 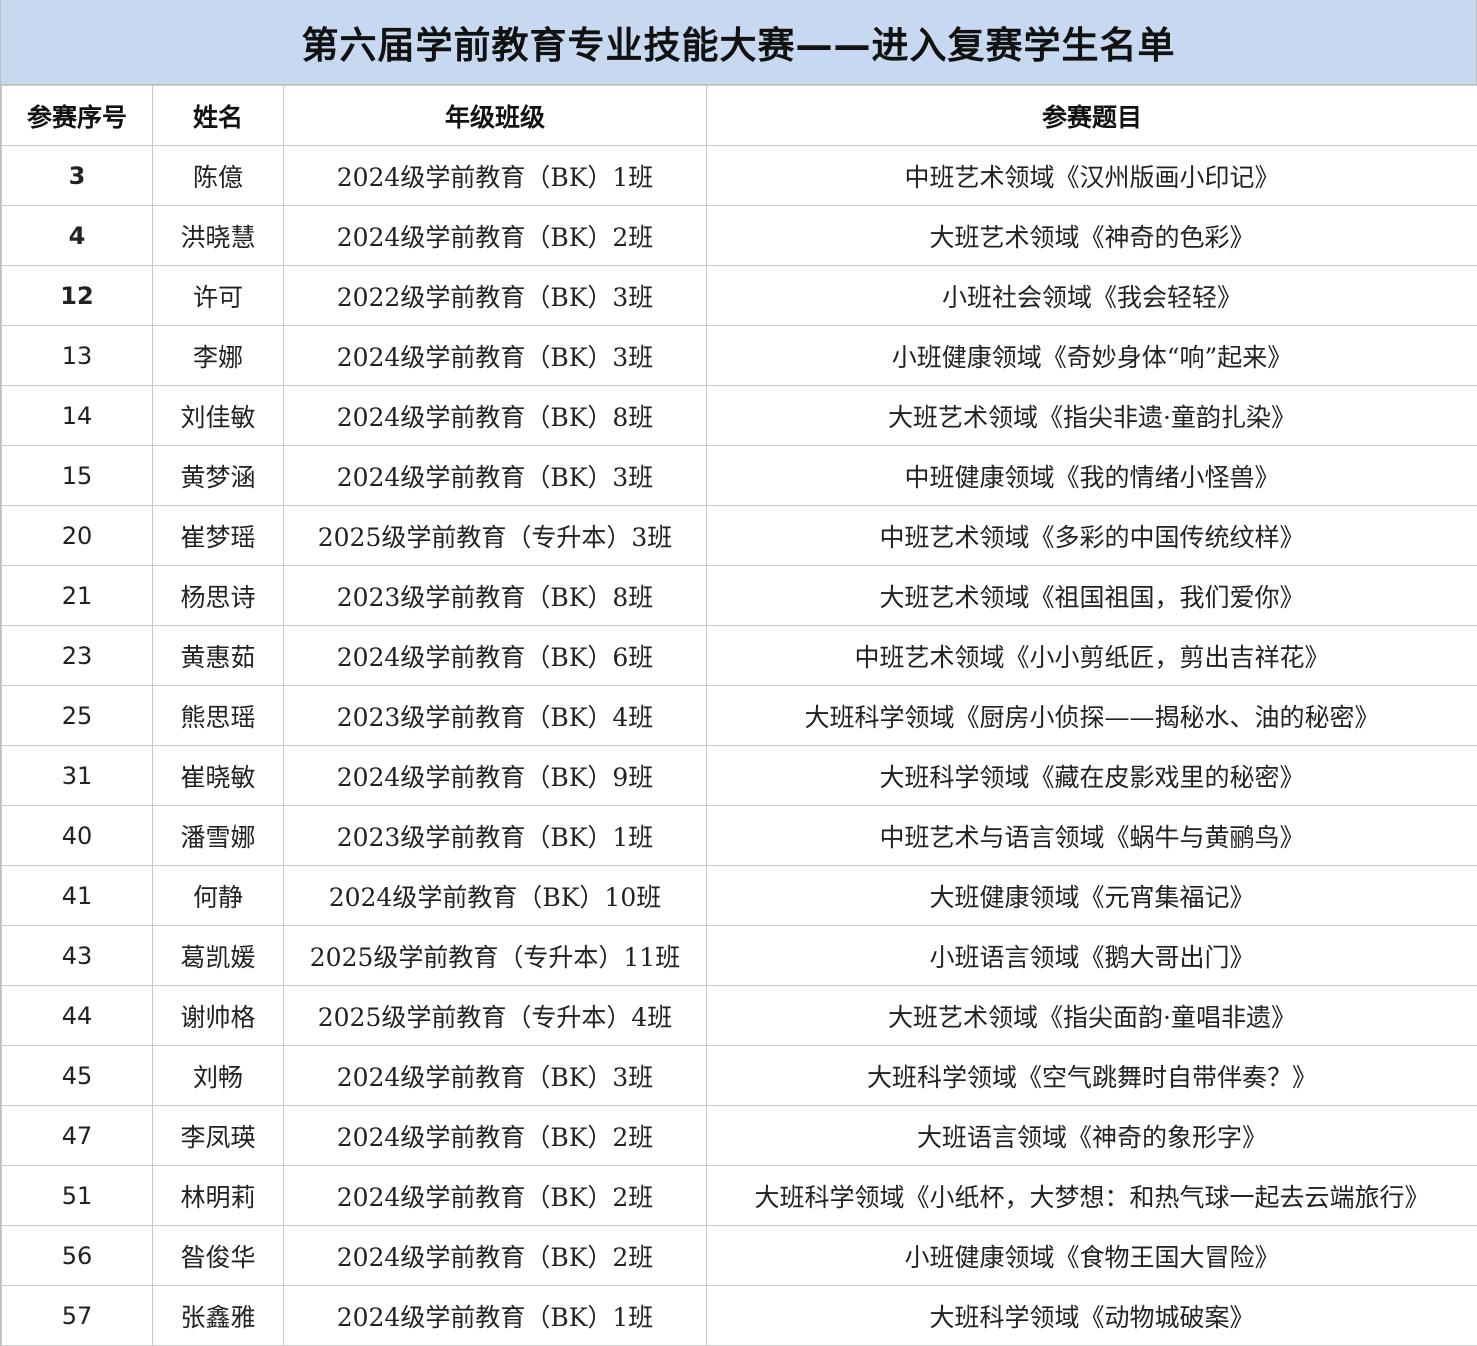 What do you see at coordinates (1092, 1196) in the screenshot?
I see `cell-topic: 大班科学领域《小纸杯，大梦想：和热气球一起去云端旅行》` at bounding box center [1092, 1196].